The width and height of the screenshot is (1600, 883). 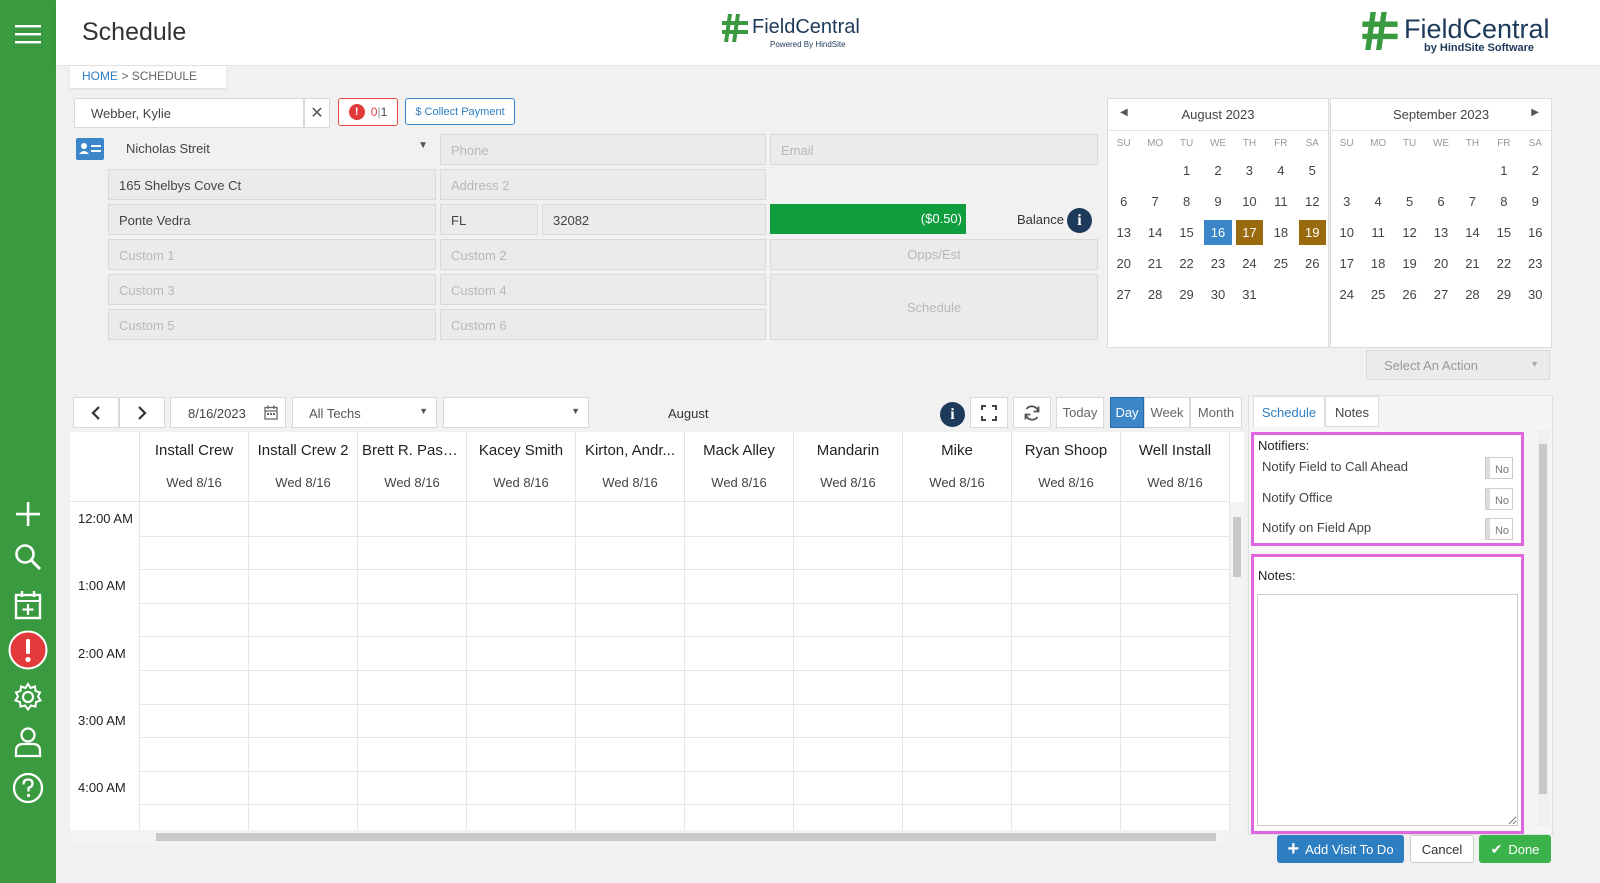 What do you see at coordinates (100, 76) in the screenshot?
I see `breadcrumb-home-link: HOME` at bounding box center [100, 76].